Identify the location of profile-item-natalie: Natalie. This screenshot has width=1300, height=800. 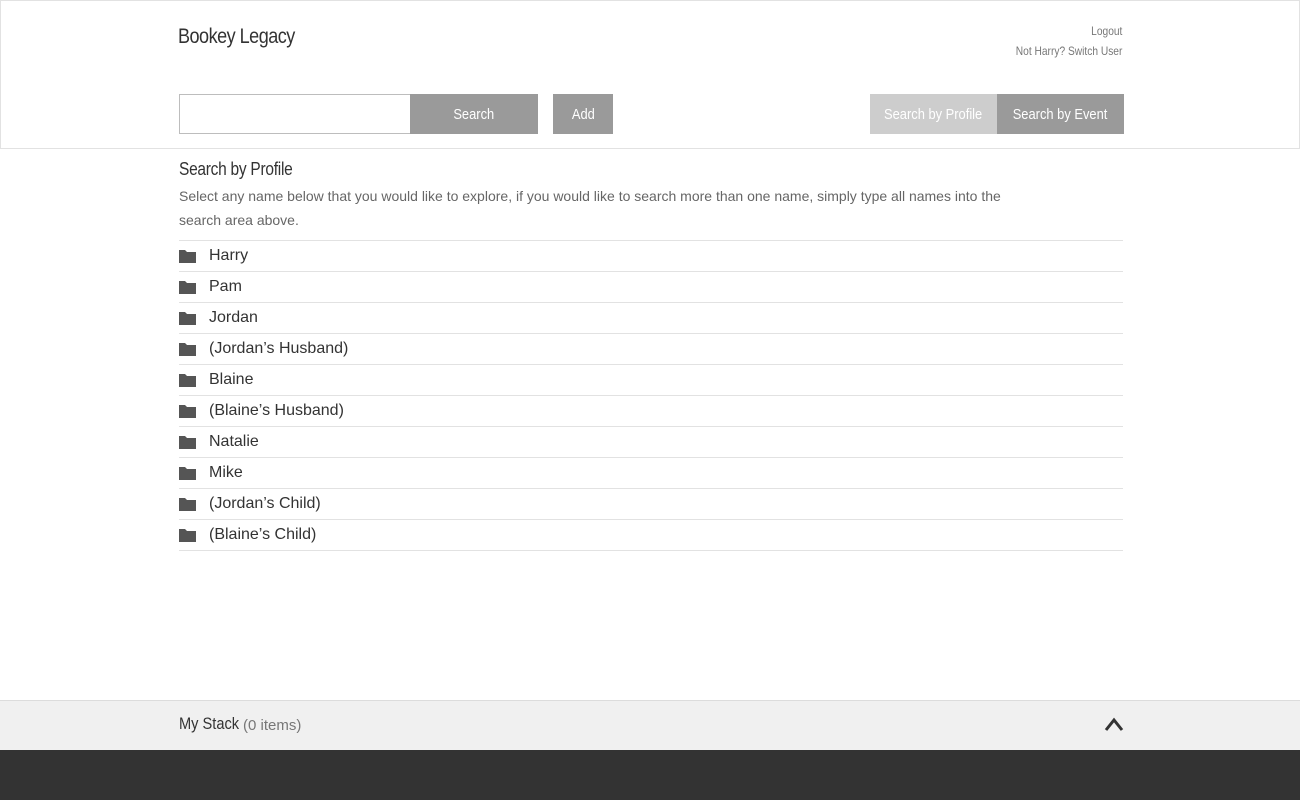
(651, 442).